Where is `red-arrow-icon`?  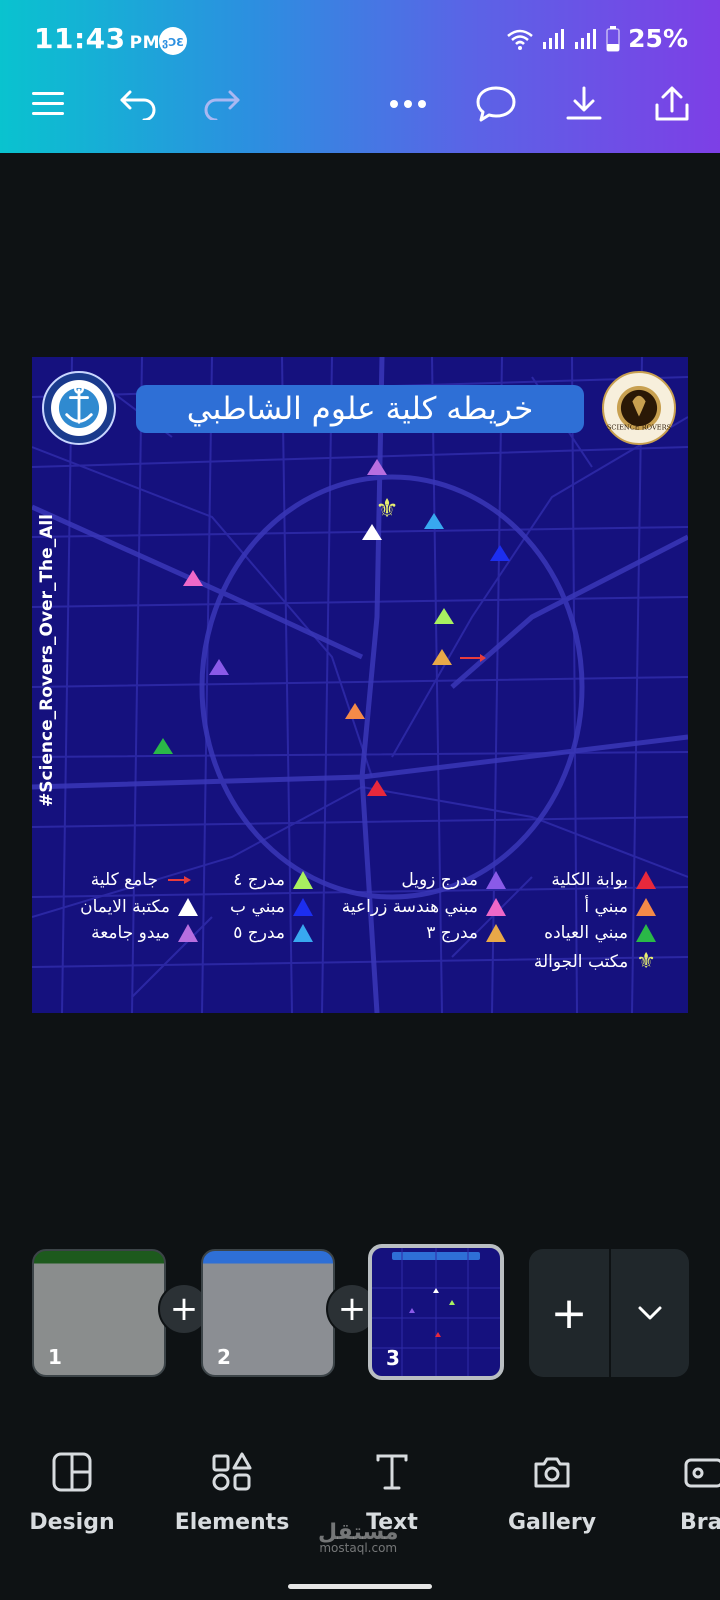 red-arrow-icon is located at coordinates (179, 880).